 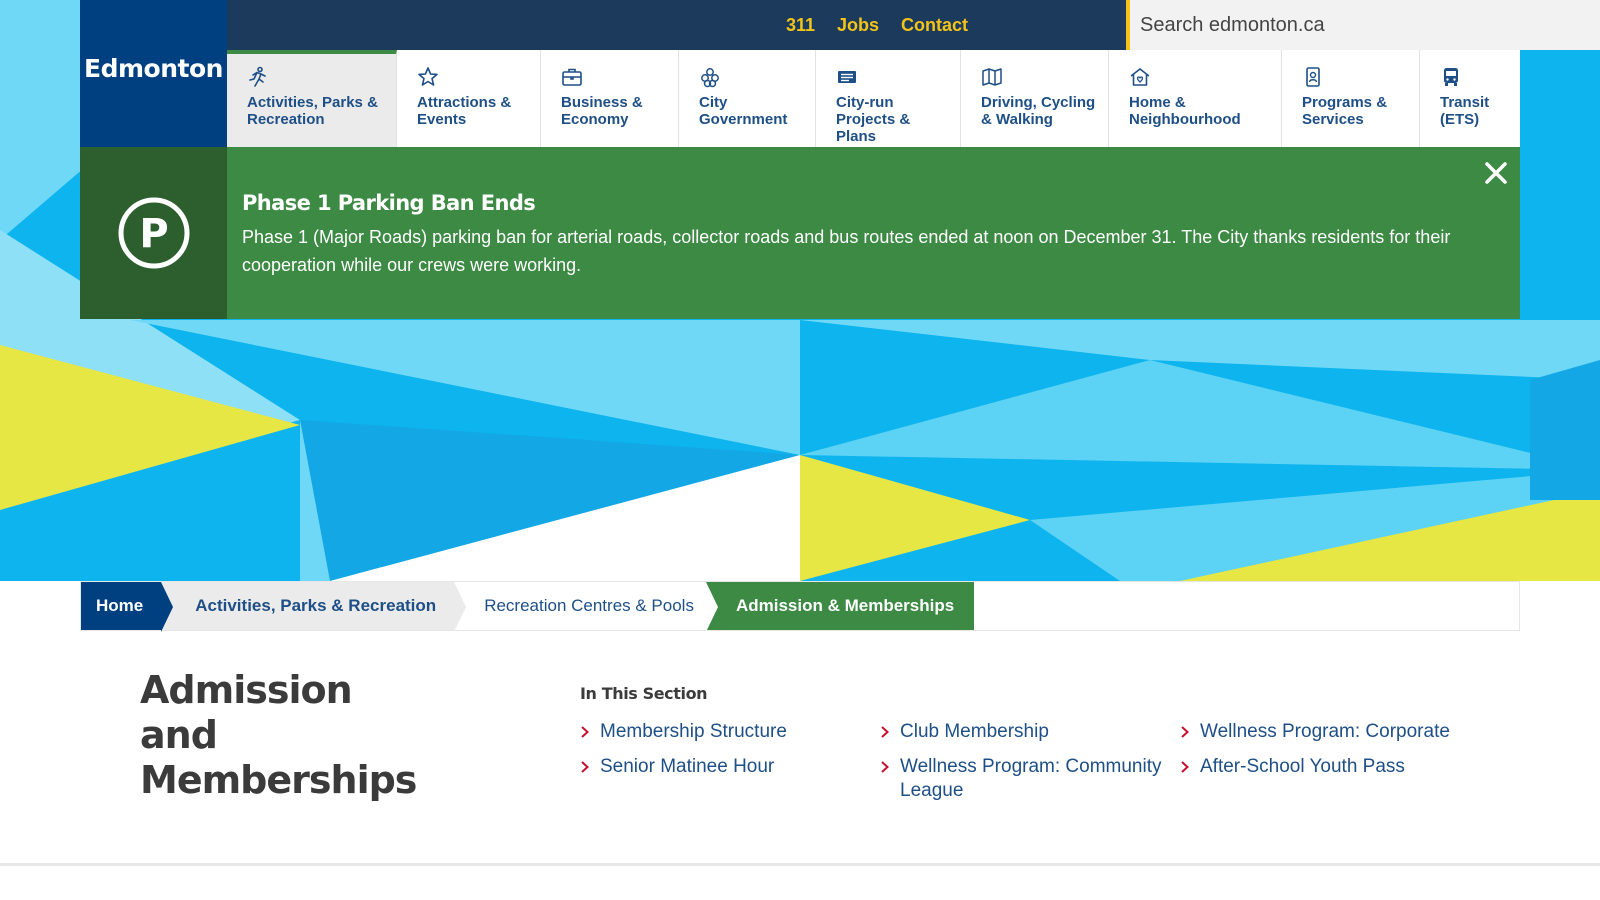 I want to click on link-senior-matinee-hour: Senior Matinee Hour, so click(x=730, y=767).